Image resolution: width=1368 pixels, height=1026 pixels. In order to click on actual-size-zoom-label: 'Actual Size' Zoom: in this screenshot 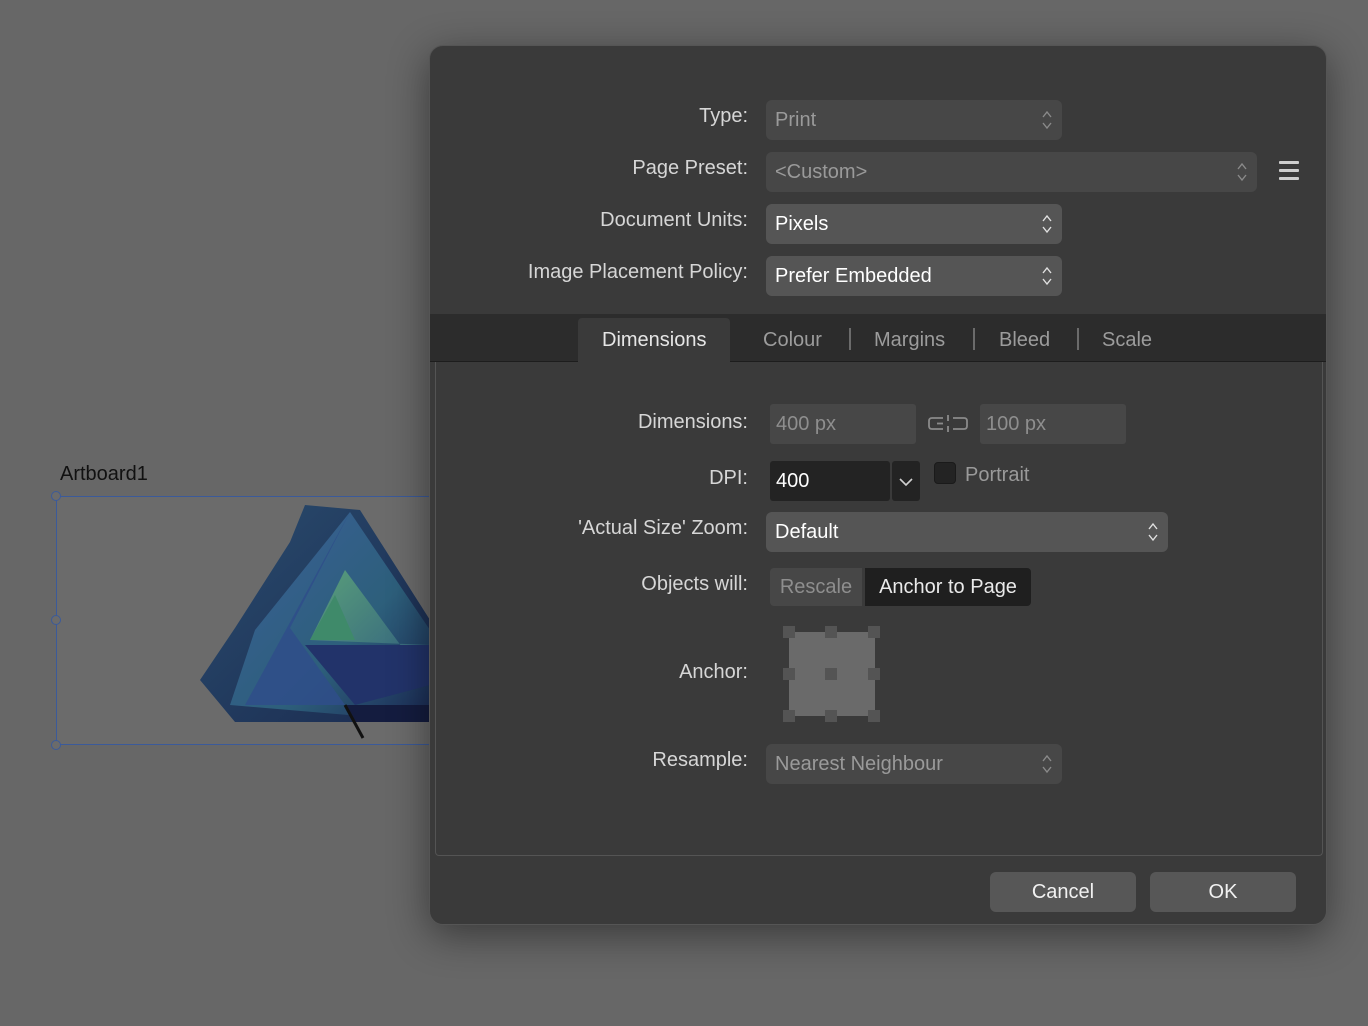, I will do `click(663, 528)`.